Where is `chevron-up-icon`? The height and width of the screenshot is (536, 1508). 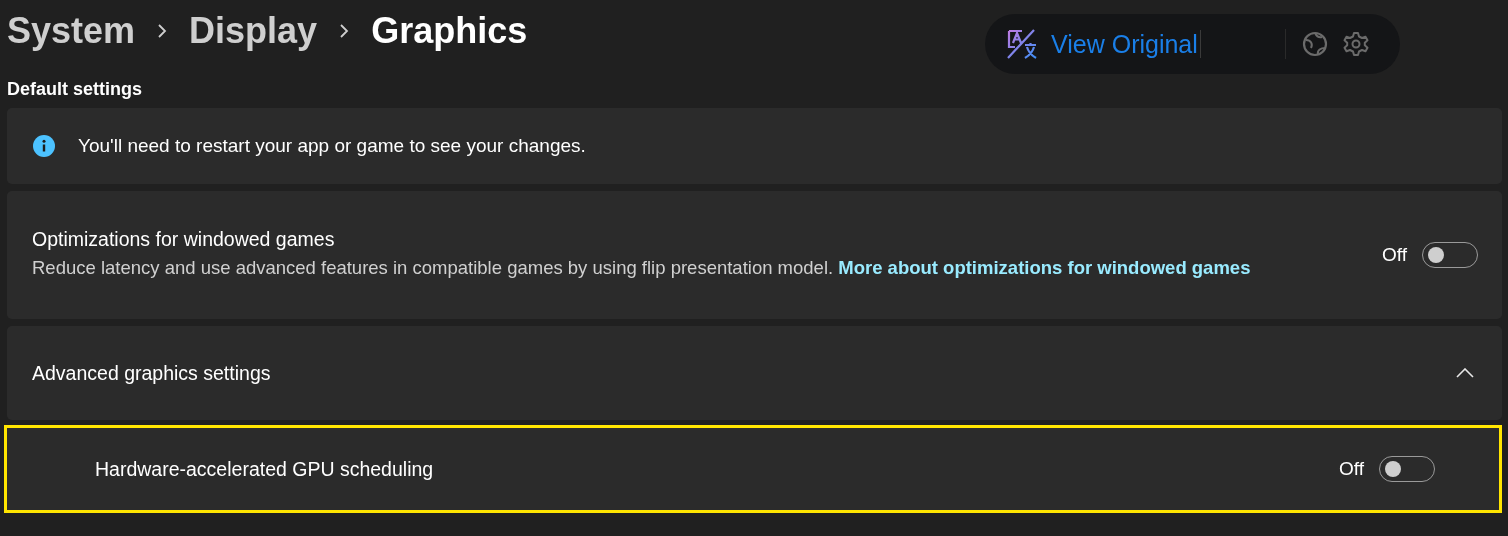
chevron-up-icon is located at coordinates (1465, 373).